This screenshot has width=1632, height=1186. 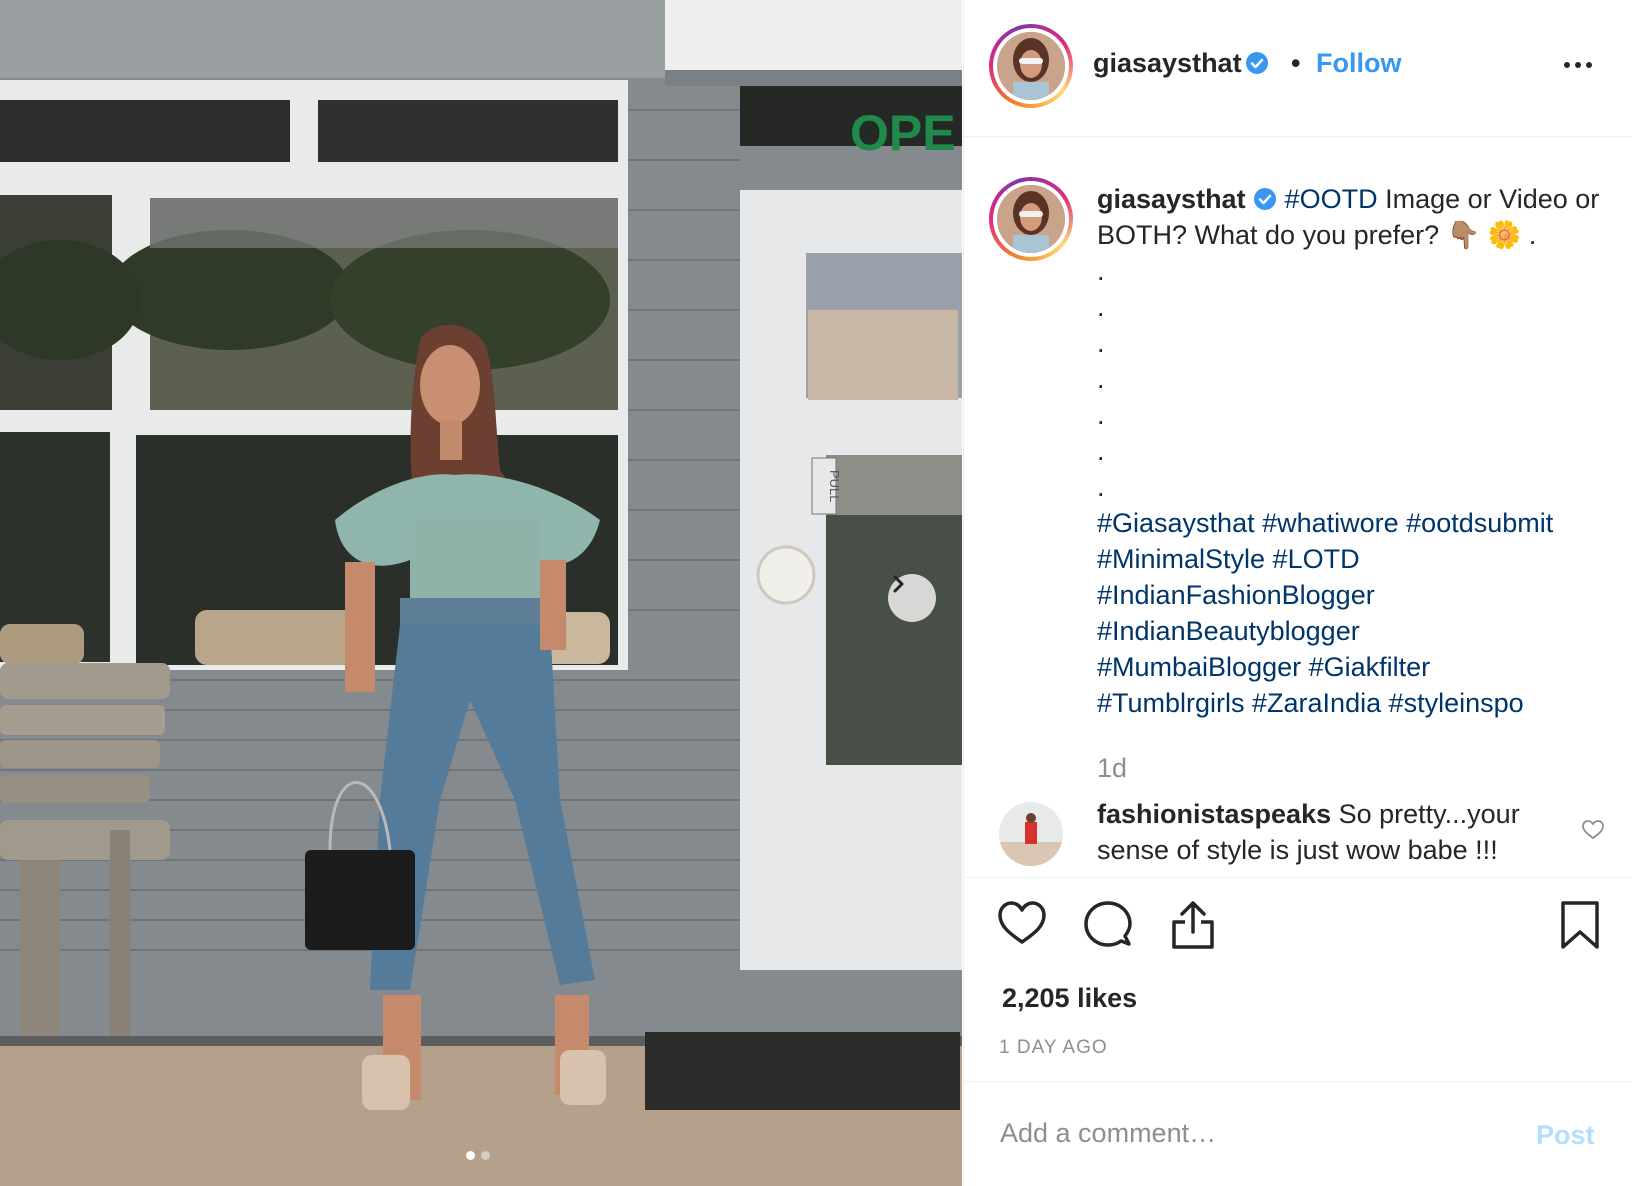 What do you see at coordinates (1298, 1081) in the screenshot?
I see `add-comment-divider` at bounding box center [1298, 1081].